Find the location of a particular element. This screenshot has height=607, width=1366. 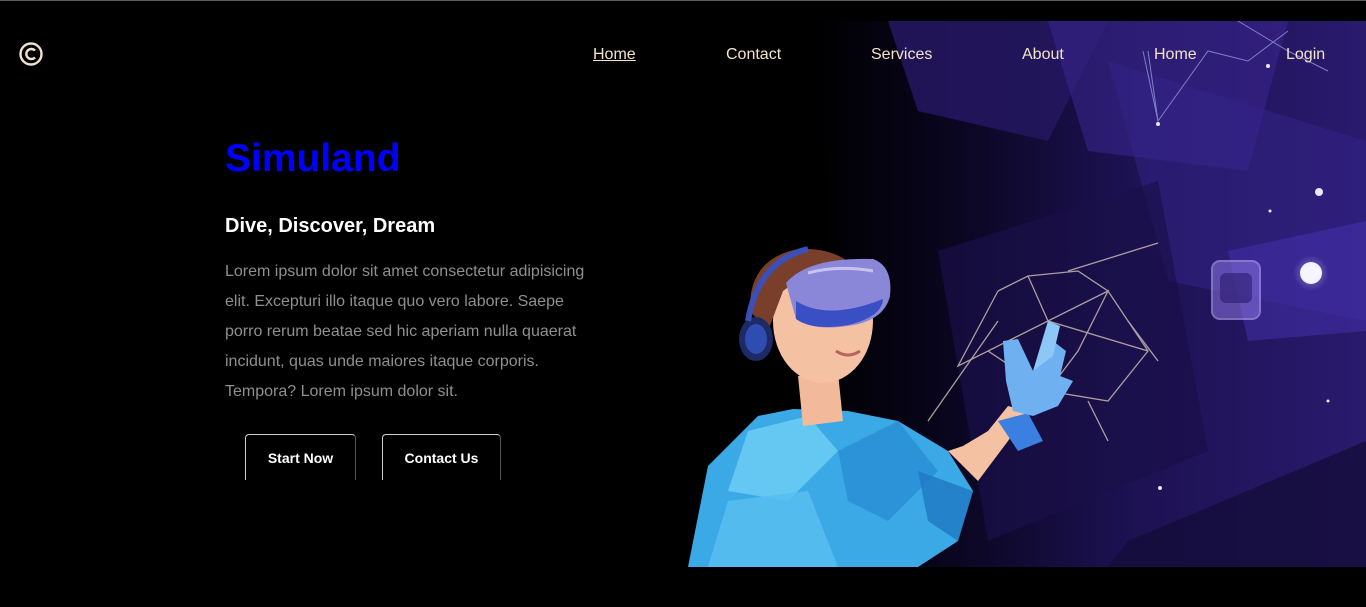

nav-home-secondary: Home is located at coordinates (1175, 55).